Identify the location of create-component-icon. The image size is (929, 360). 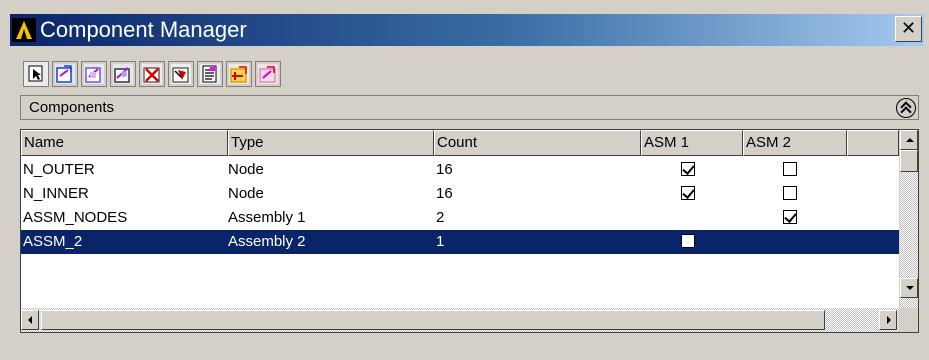
(65, 74).